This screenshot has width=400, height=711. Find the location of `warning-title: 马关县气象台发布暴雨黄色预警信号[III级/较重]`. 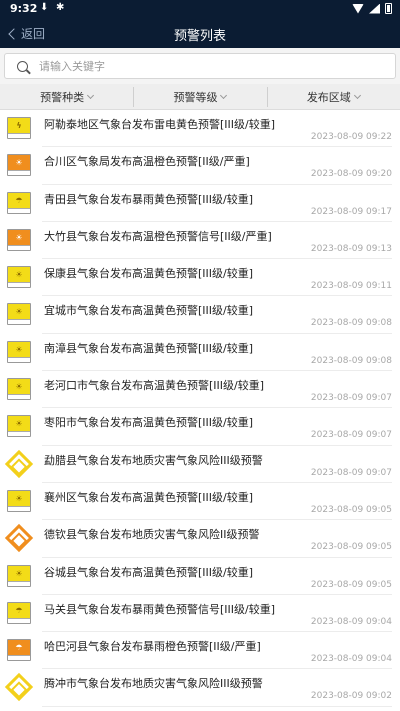

warning-title: 马关县气象台发布暴雨黄色预警信号[III级/较重] is located at coordinates (160, 609).